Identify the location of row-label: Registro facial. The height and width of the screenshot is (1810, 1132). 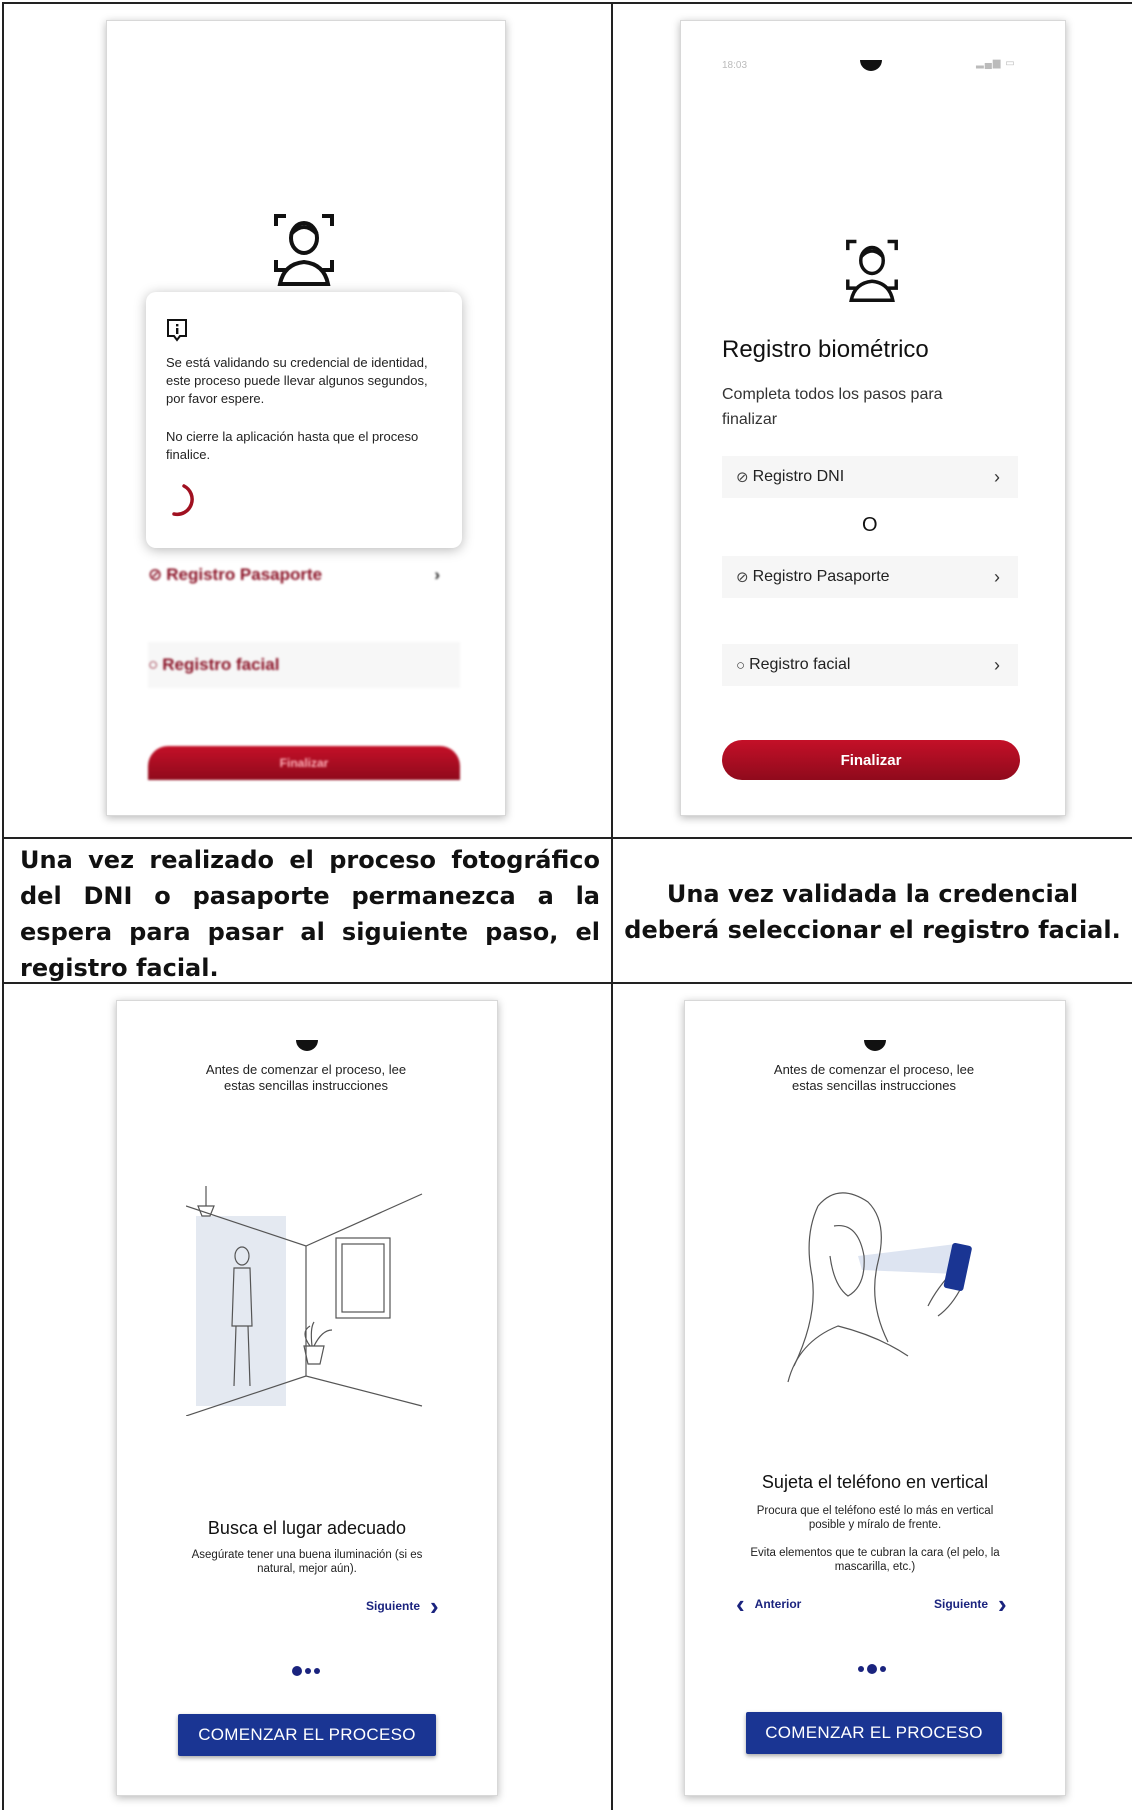
(221, 664).